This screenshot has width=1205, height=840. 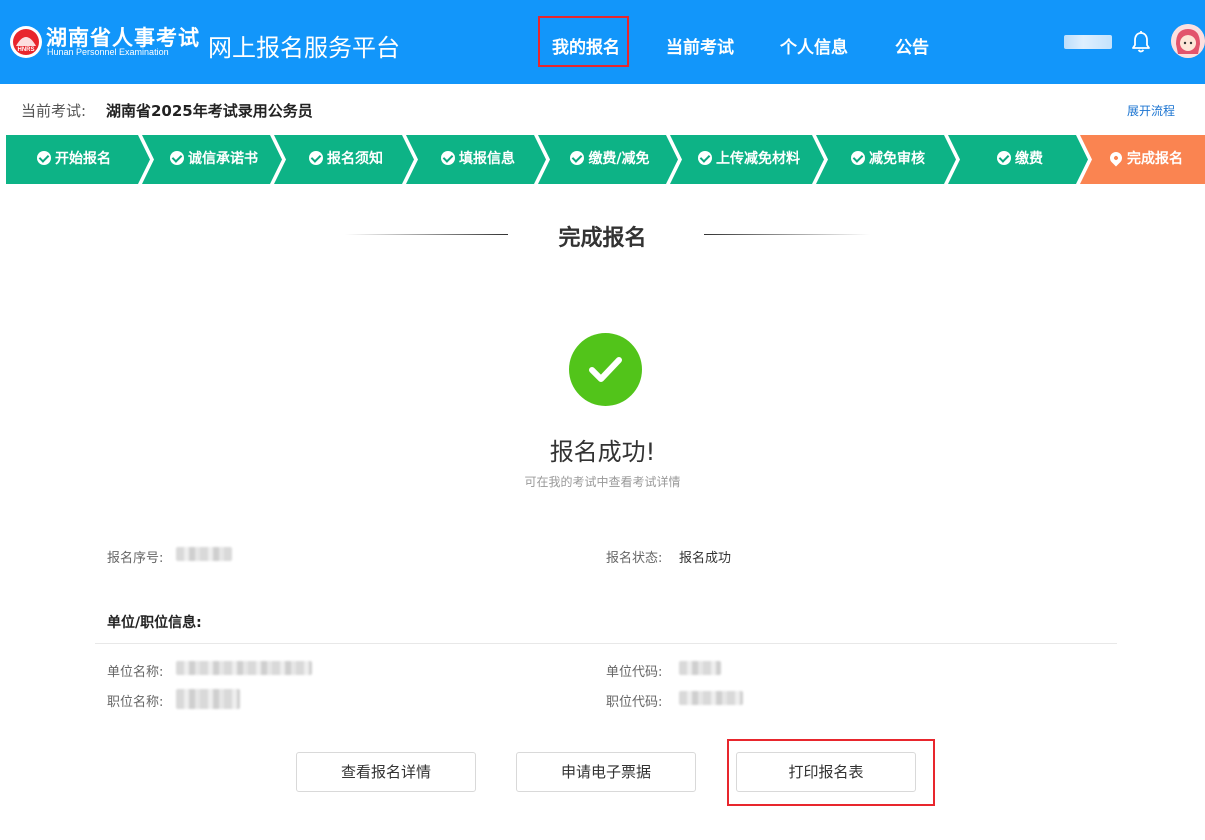 I want to click on registration-no-label: 报名序号:, so click(x=135, y=558).